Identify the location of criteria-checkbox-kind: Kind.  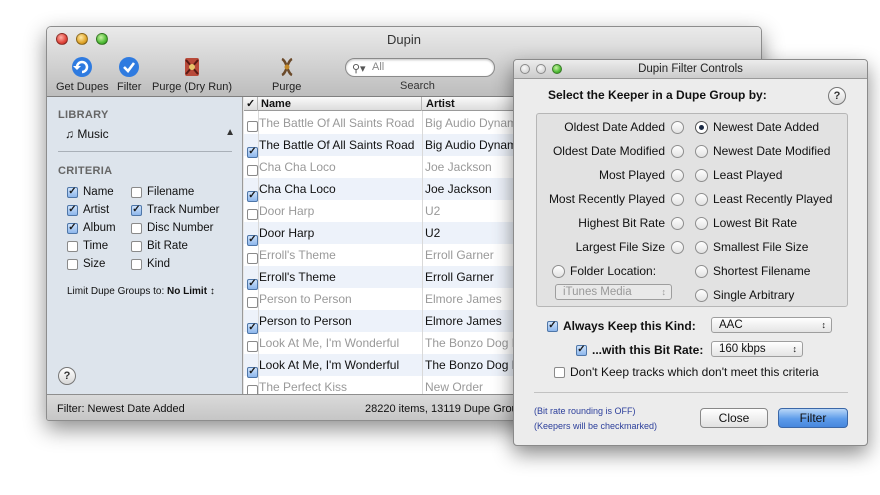
(150, 264).